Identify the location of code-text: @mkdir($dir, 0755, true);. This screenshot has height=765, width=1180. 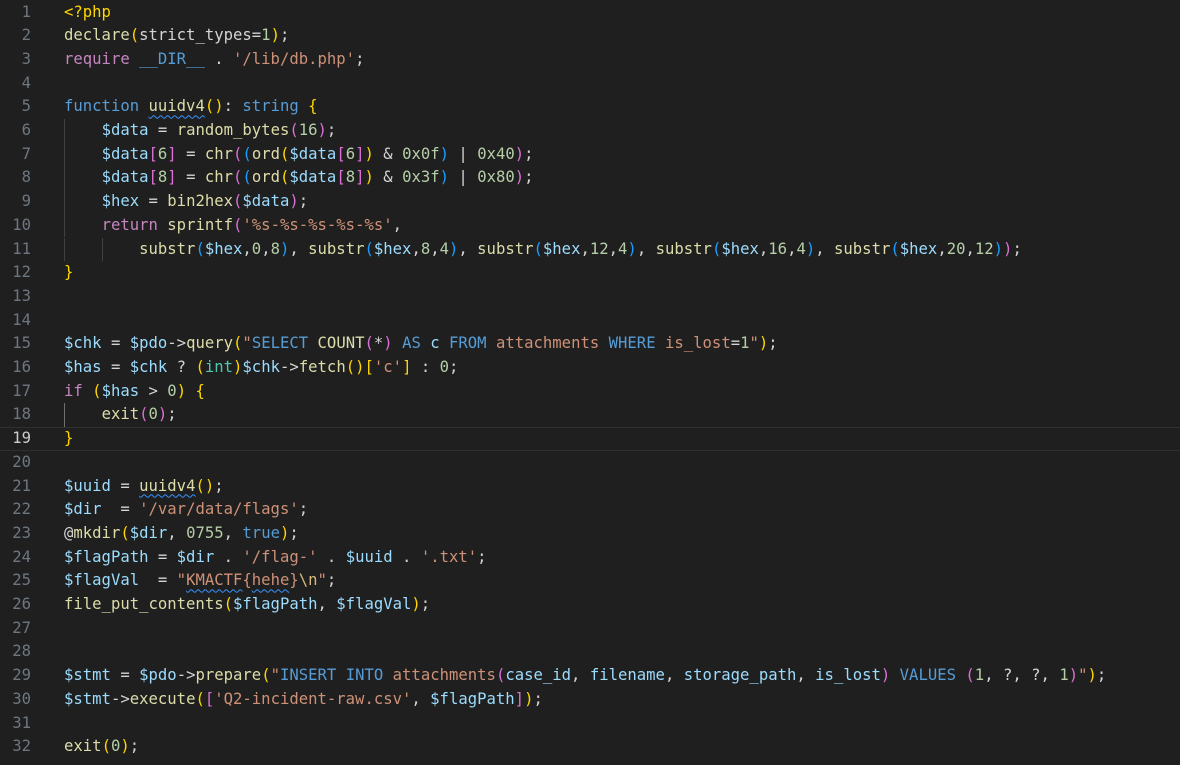
(181, 534).